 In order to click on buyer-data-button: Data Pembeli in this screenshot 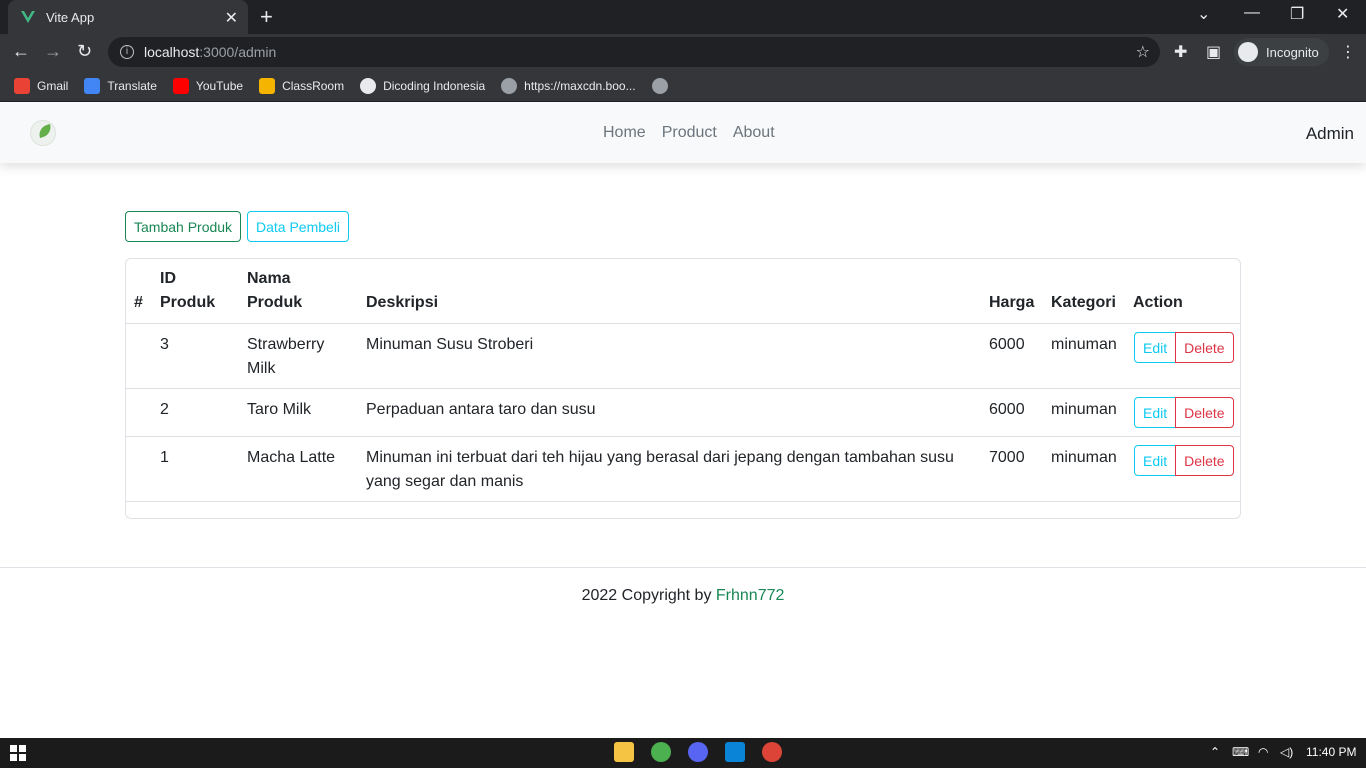, I will do `click(298, 226)`.